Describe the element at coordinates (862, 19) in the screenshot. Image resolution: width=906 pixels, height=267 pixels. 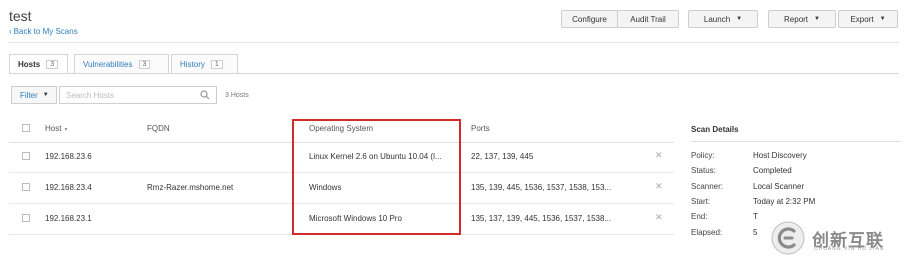
I see `export-label: Export` at that location.